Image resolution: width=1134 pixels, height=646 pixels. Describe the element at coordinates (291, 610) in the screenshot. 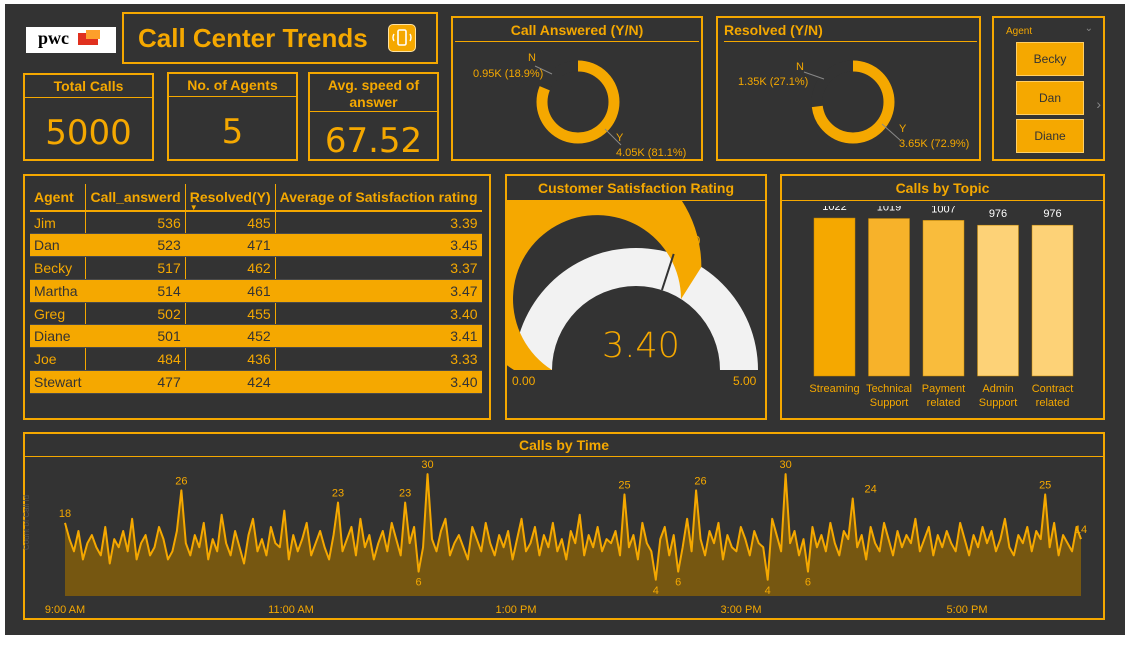

I see `x-tick-label: 11:00 AM` at that location.